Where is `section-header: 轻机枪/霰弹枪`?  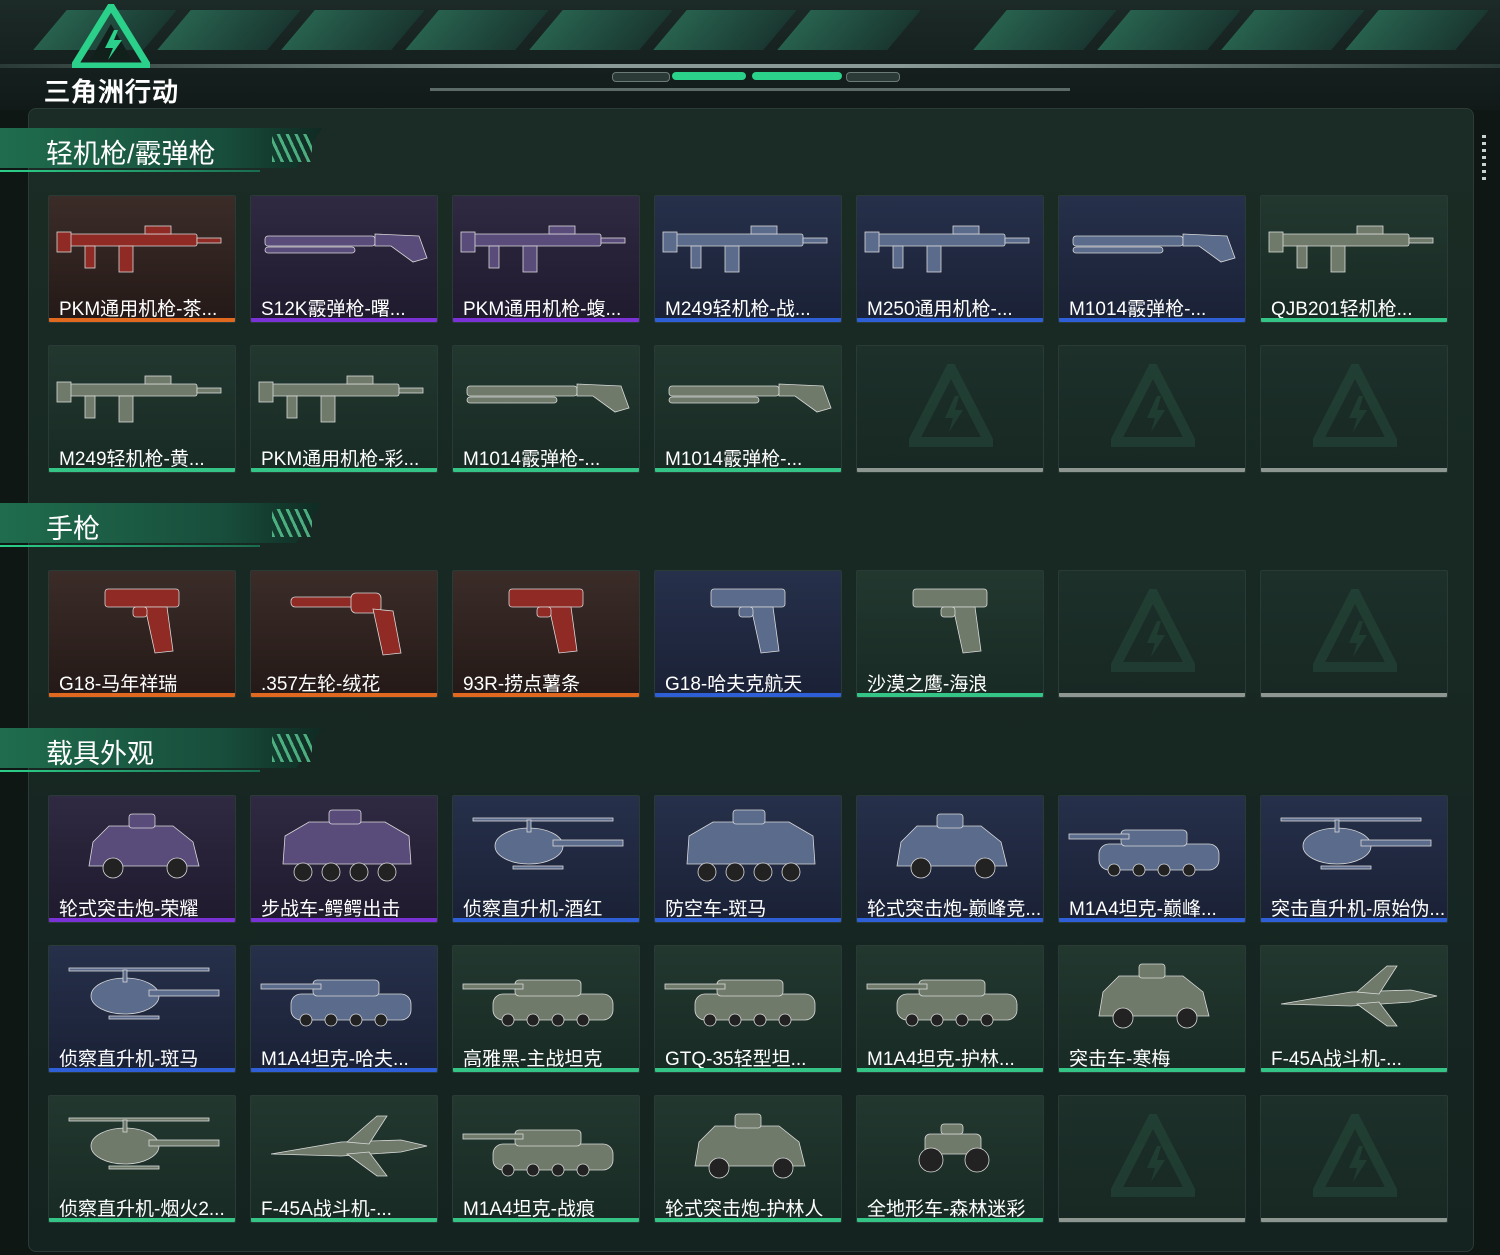
section-header: 轻机枪/霰弹枪 is located at coordinates (170, 148).